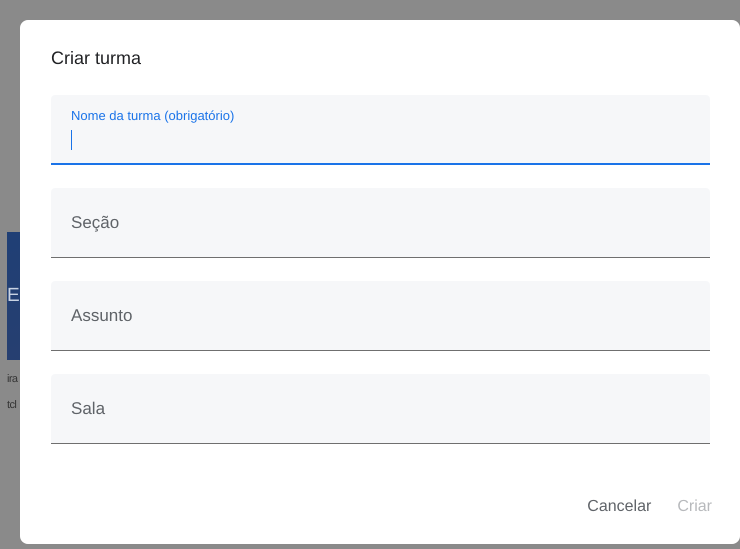 The width and height of the screenshot is (740, 549). I want to click on text-field: Nome da turma (obrigatório), so click(380, 130).